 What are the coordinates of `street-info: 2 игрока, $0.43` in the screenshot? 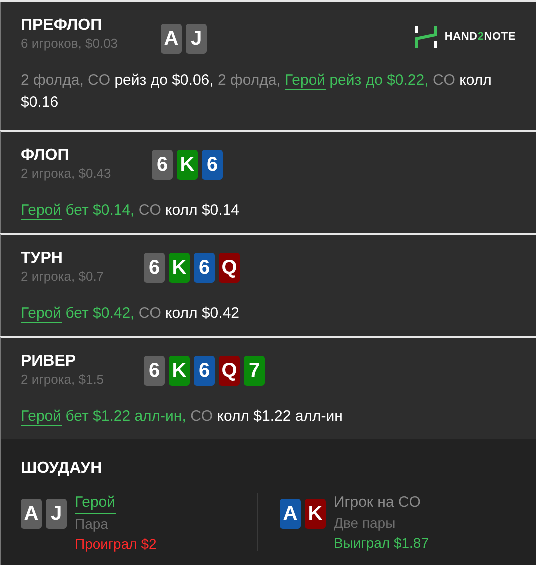 It's located at (66, 174).